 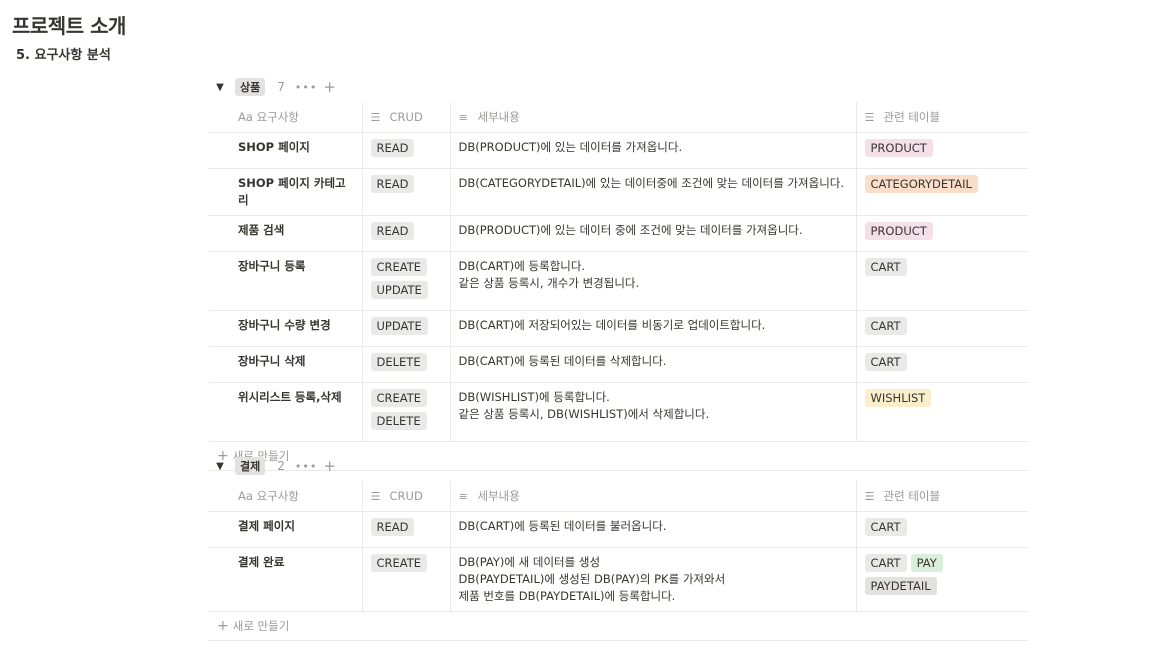 I want to click on tables-cell: CATEGORYDETAIL, so click(x=941, y=192).